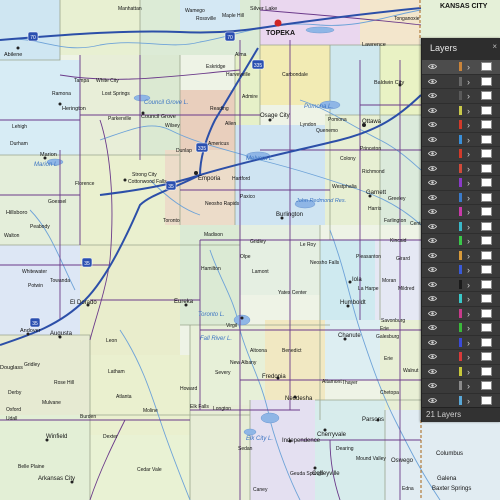 The width and height of the screenshot is (500, 500). What do you see at coordinates (120, 119) in the screenshot?
I see `city-label: Parkerville` at bounding box center [120, 119].